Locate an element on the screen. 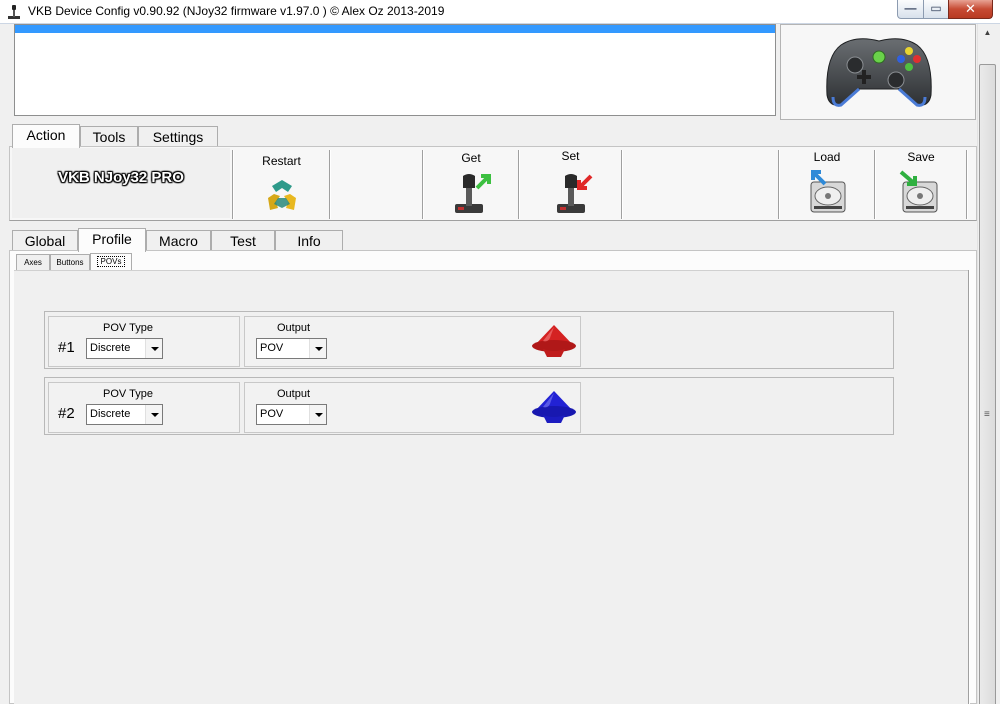  joystick-app-icon is located at coordinates (14, 12).